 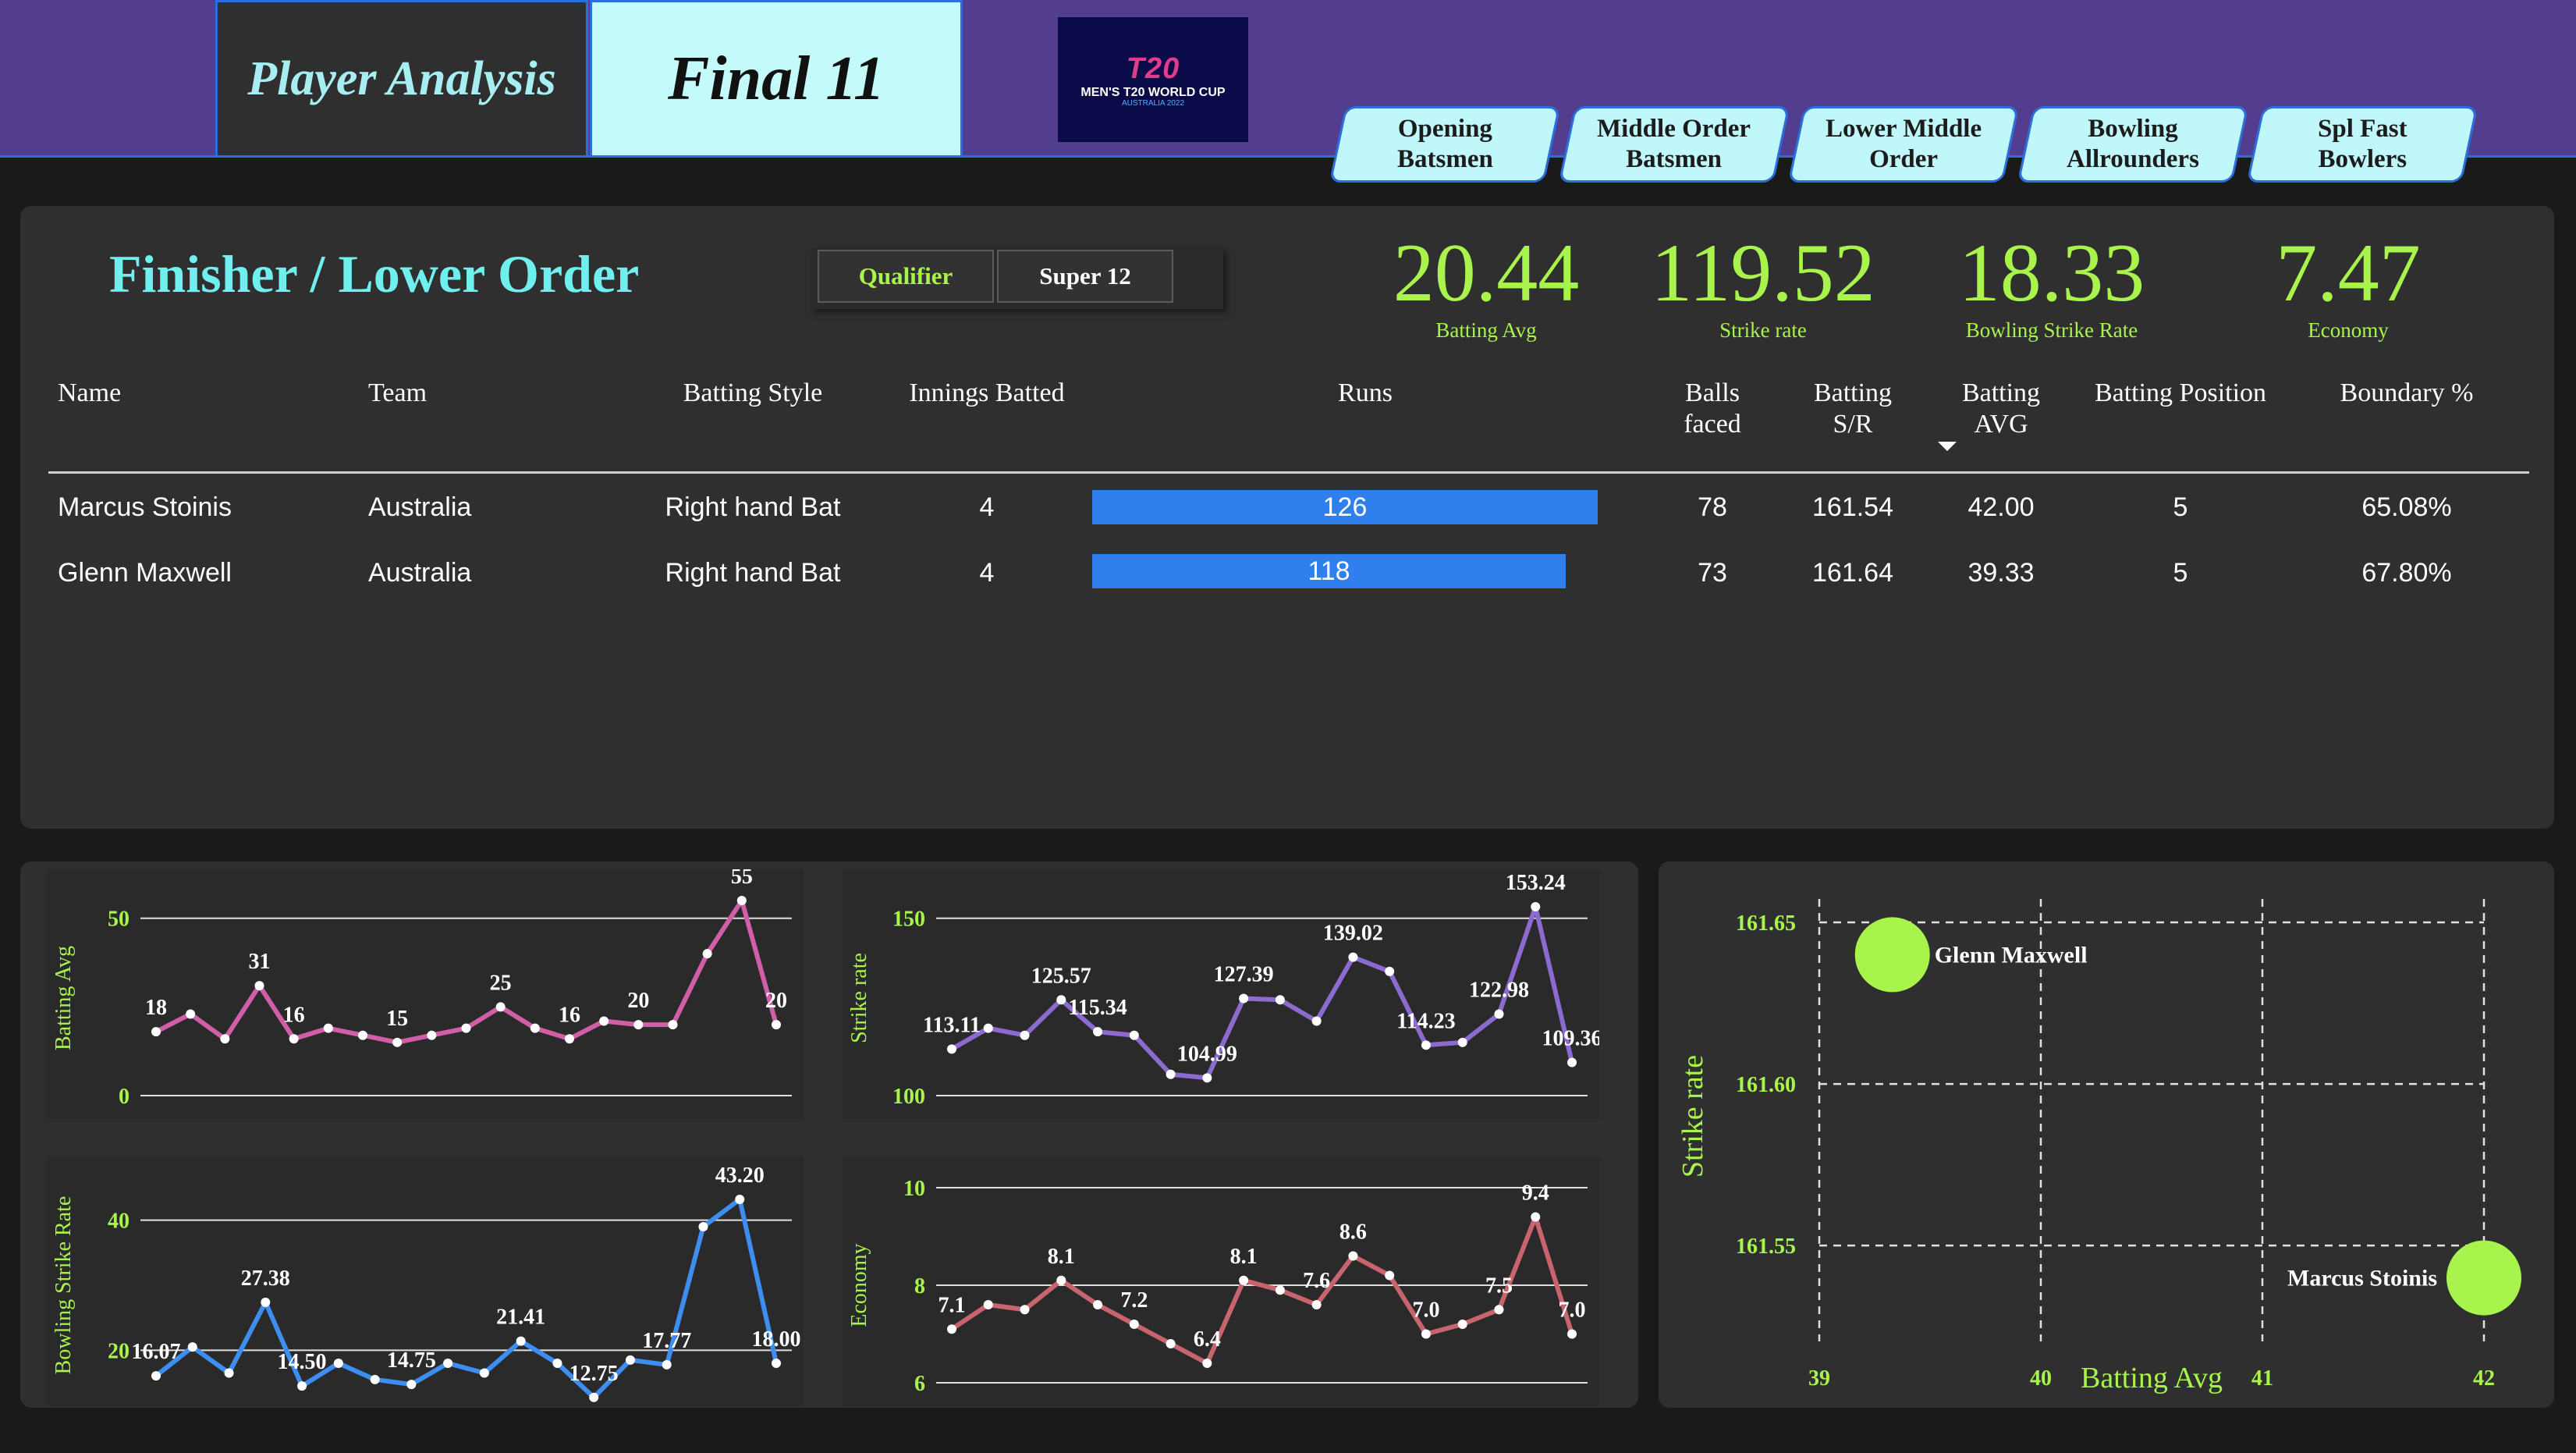 I want to click on cell-innings: 4, so click(x=987, y=573).